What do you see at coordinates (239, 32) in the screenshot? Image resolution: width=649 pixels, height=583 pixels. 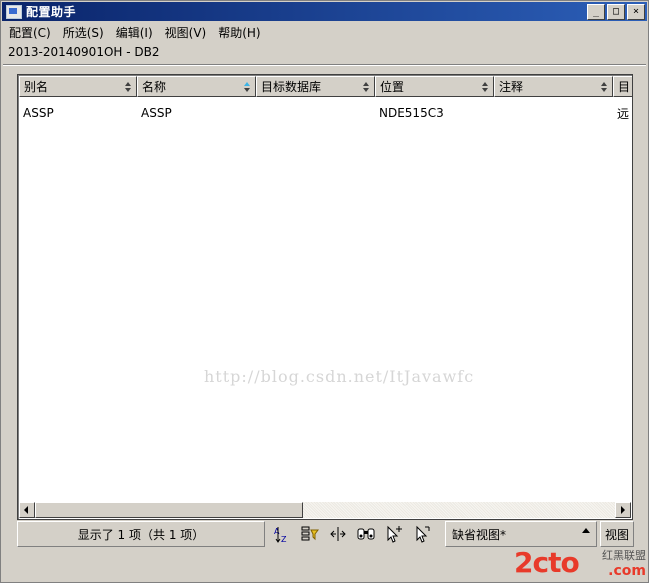 I see `menu-help: 帮助(H)` at bounding box center [239, 32].